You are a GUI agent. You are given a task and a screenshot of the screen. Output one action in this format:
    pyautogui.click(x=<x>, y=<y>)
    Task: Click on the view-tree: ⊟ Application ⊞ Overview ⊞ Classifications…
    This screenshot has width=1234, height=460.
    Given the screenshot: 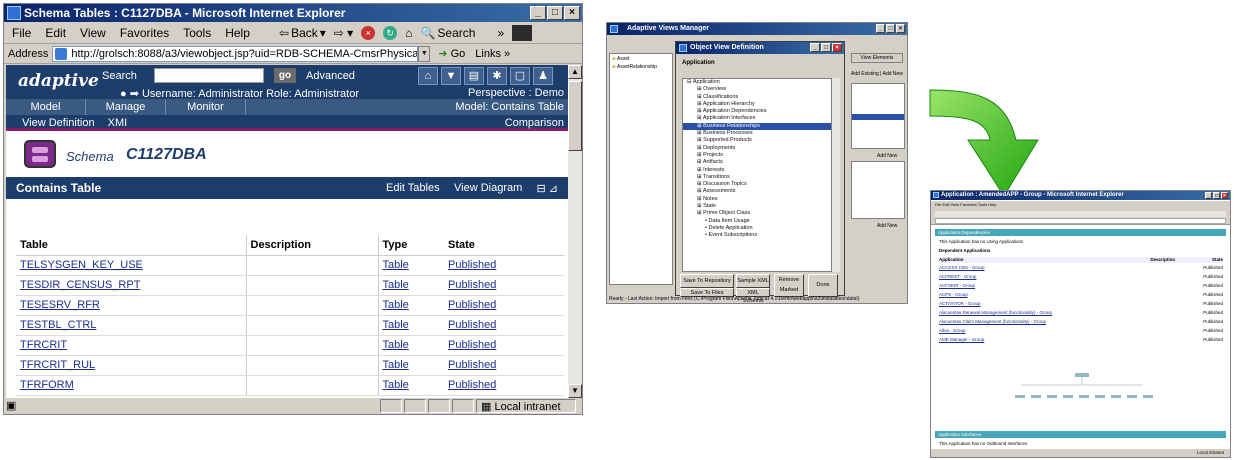 What is the action you would take?
    pyautogui.click(x=757, y=175)
    